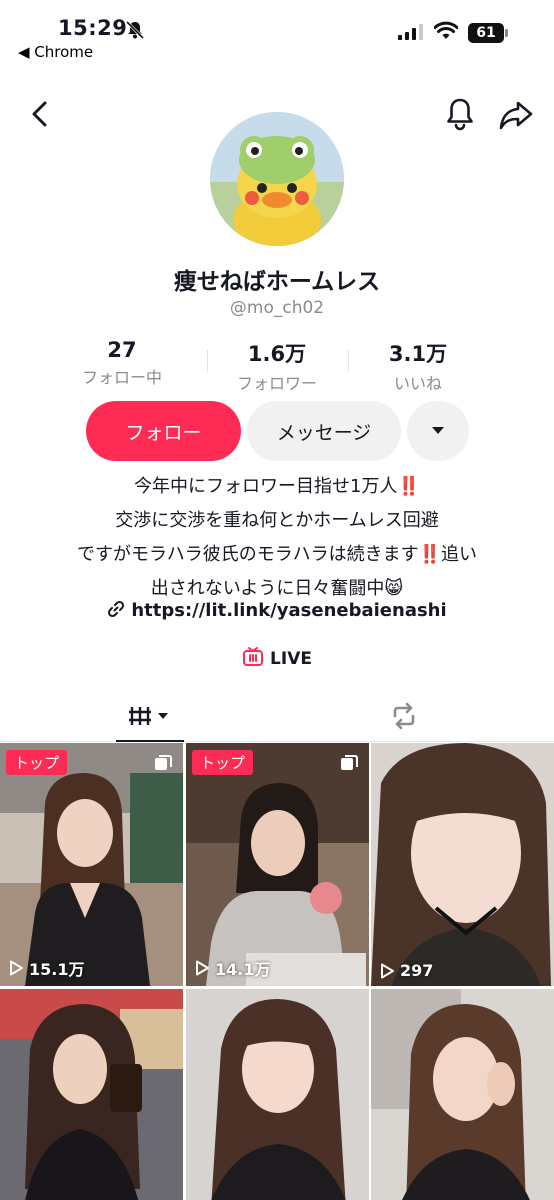 Image resolution: width=554 pixels, height=1200 pixels. I want to click on live-label: LIVE, so click(291, 659).